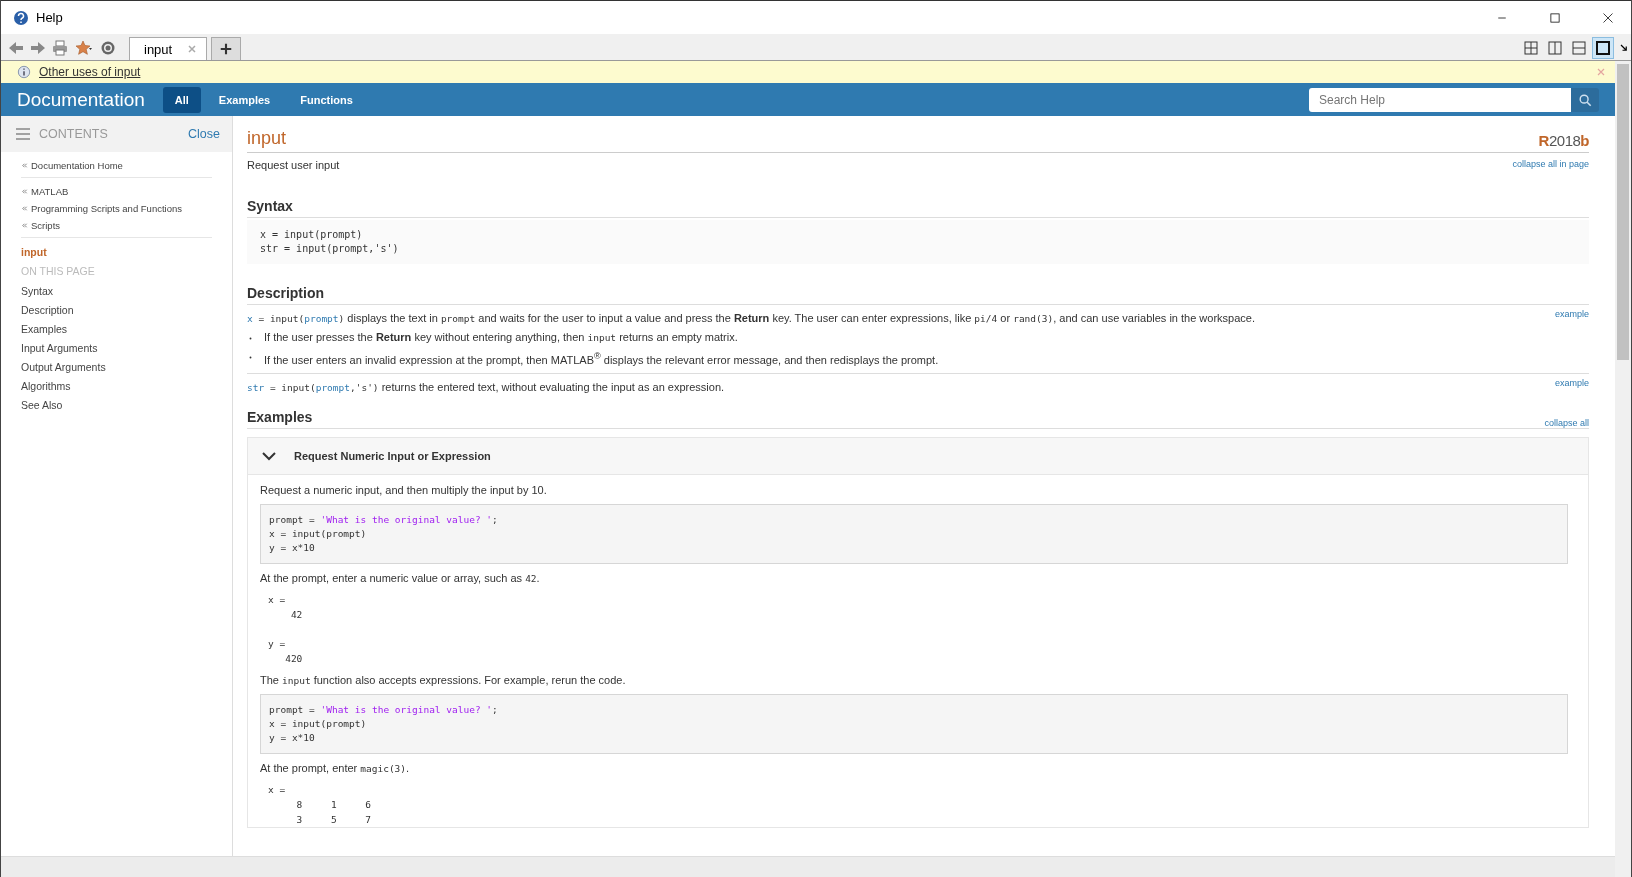 Image resolution: width=1632 pixels, height=877 pixels. Describe the element at coordinates (46, 225) in the screenshot. I see `breadcrumb-link: Scripts` at that location.